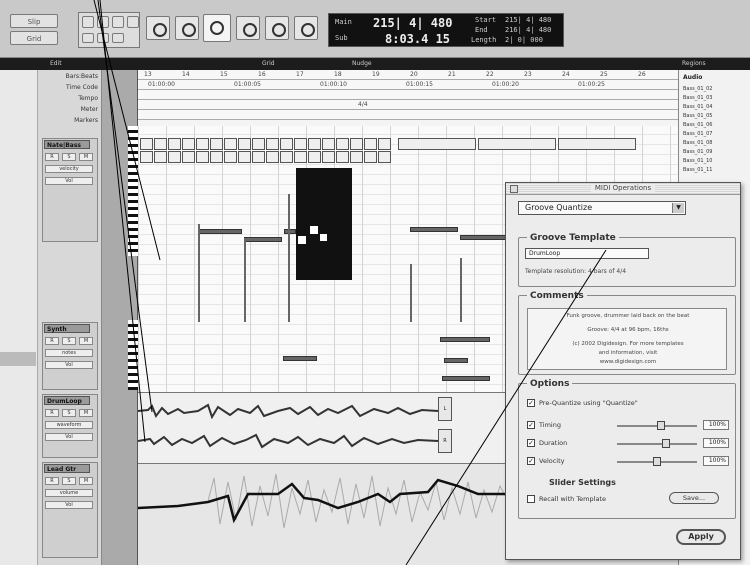  I want to click on region-list-item: Bass_01_06, so click(714, 126).